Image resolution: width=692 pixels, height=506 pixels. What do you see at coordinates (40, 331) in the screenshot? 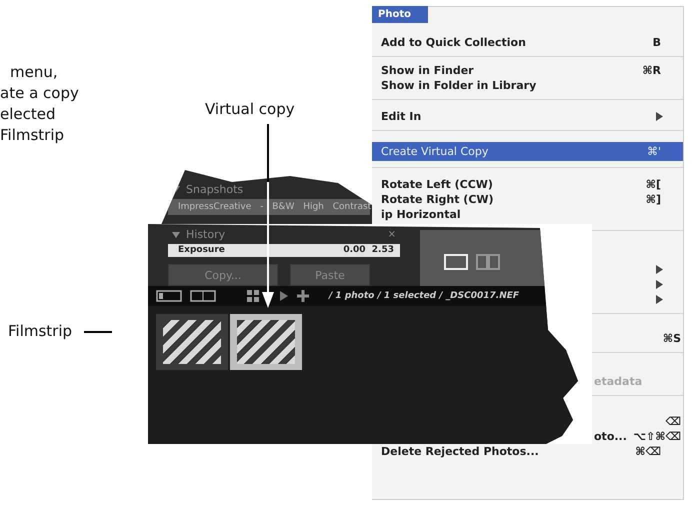
I see `callout-label: Filmstrip` at bounding box center [40, 331].